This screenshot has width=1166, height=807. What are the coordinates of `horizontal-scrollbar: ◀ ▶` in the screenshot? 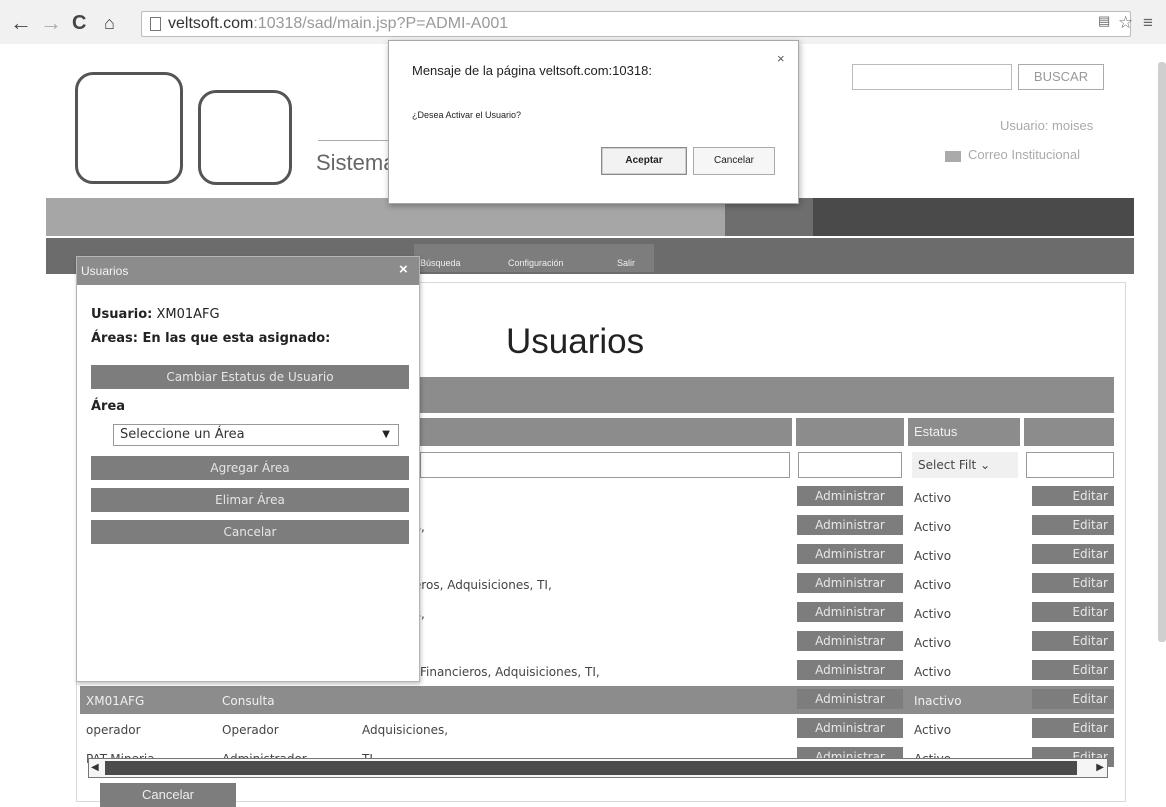 It's located at (598, 768).